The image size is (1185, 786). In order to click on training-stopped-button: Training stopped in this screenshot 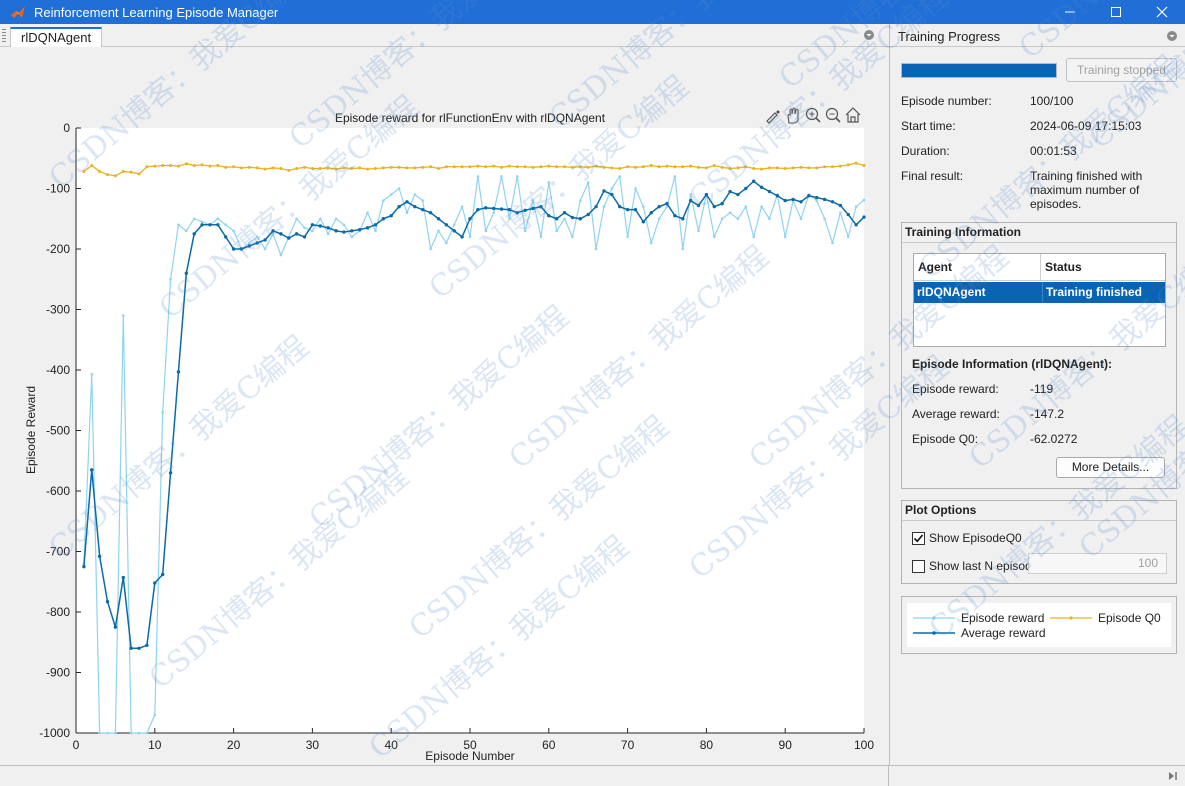, I will do `click(1121, 70)`.